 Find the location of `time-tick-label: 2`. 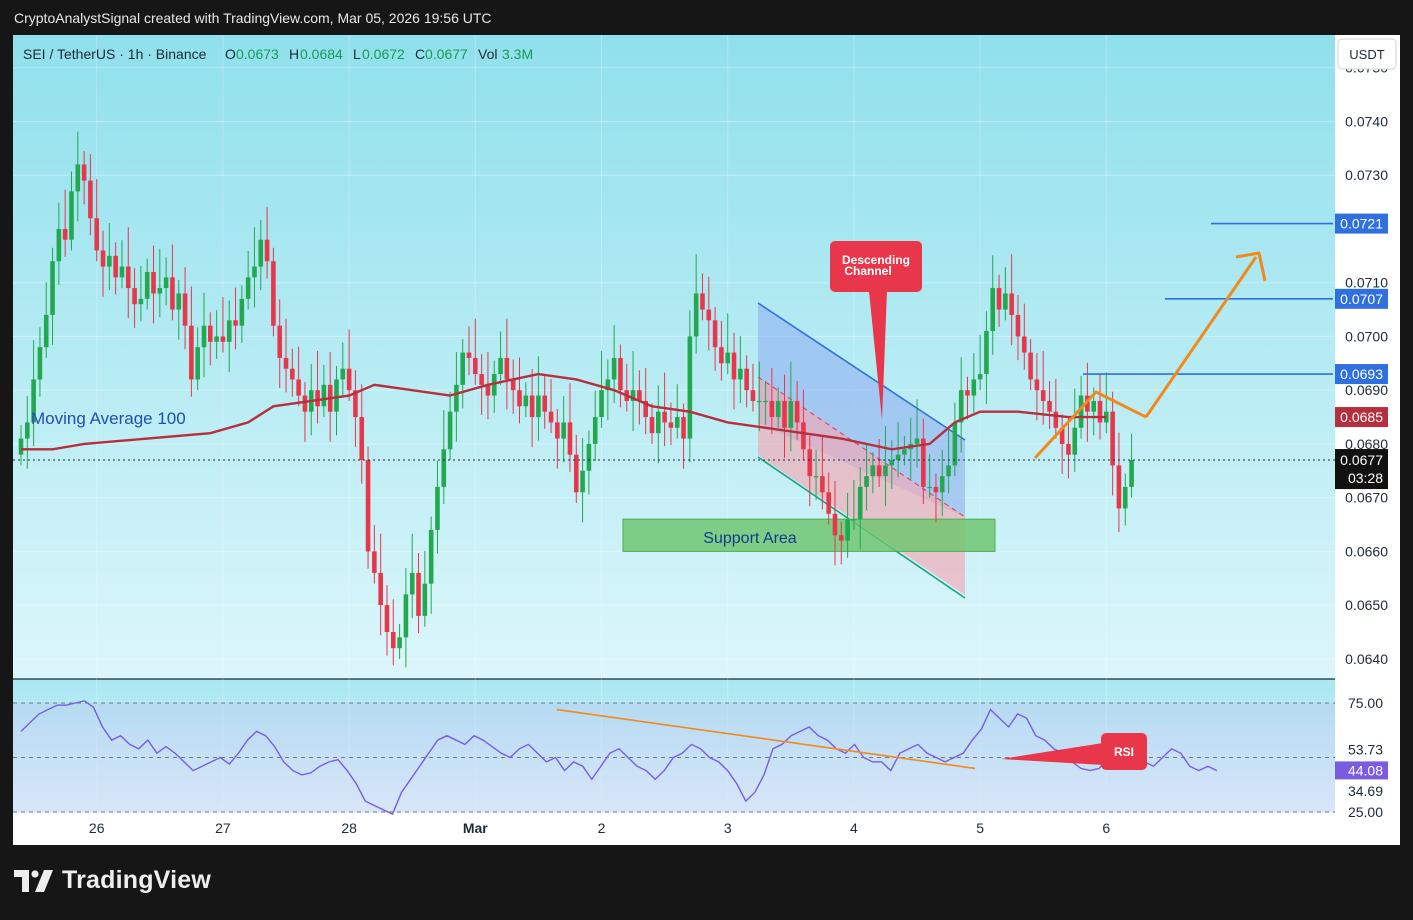

time-tick-label: 2 is located at coordinates (602, 828).